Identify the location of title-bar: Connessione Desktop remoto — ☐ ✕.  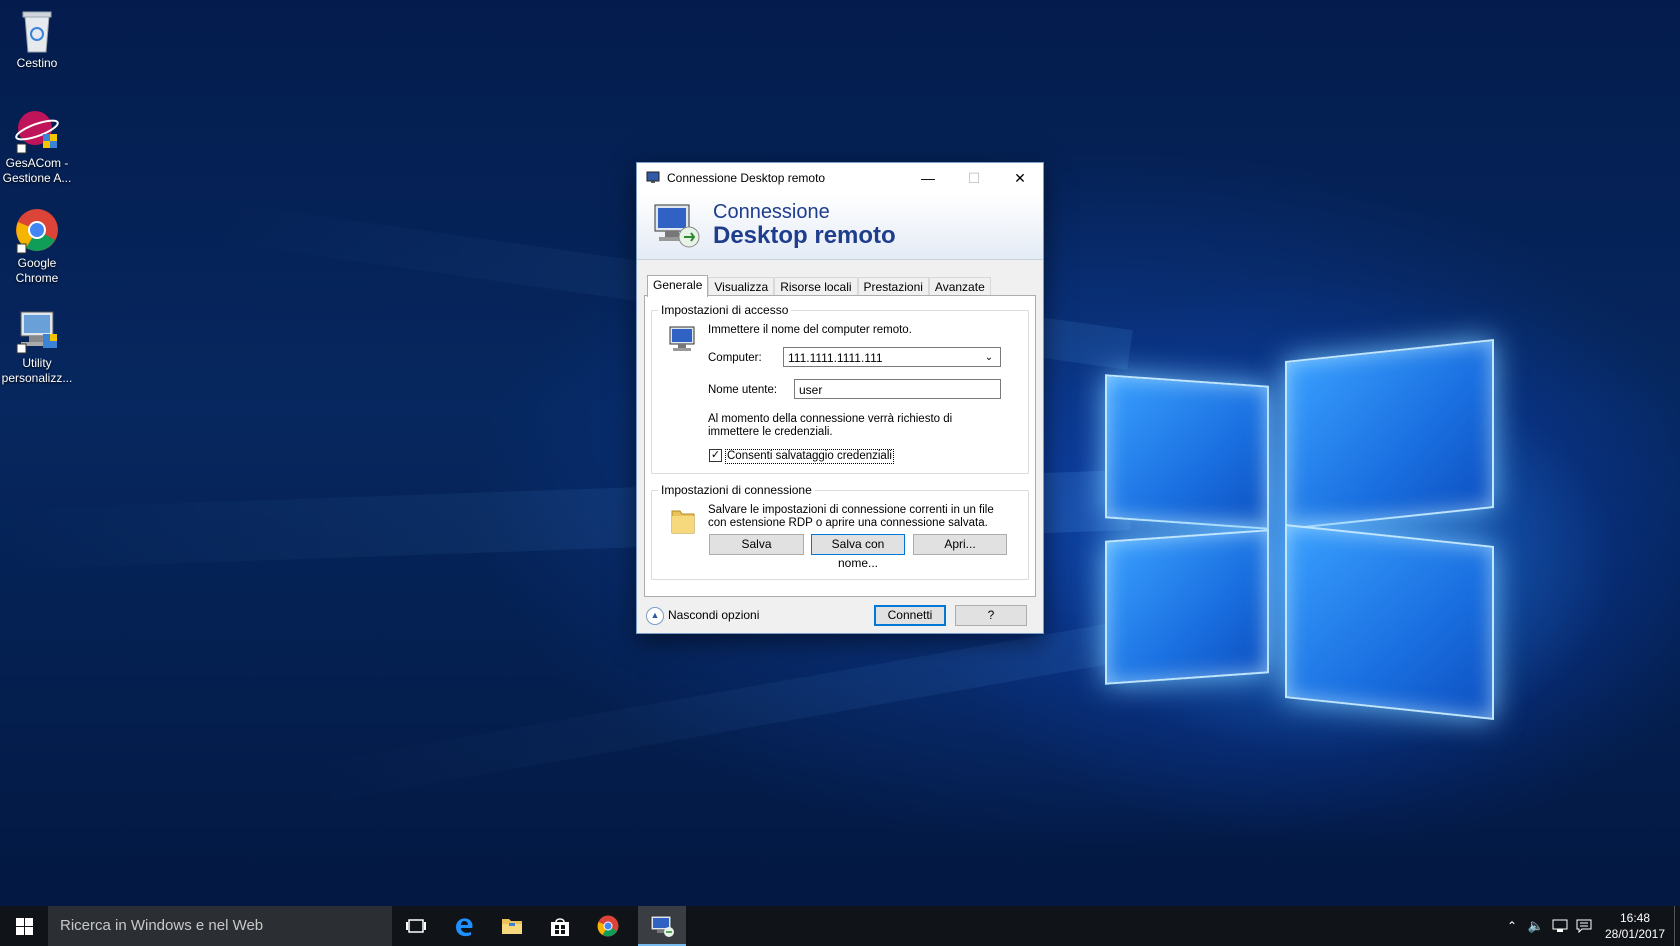
(840, 178).